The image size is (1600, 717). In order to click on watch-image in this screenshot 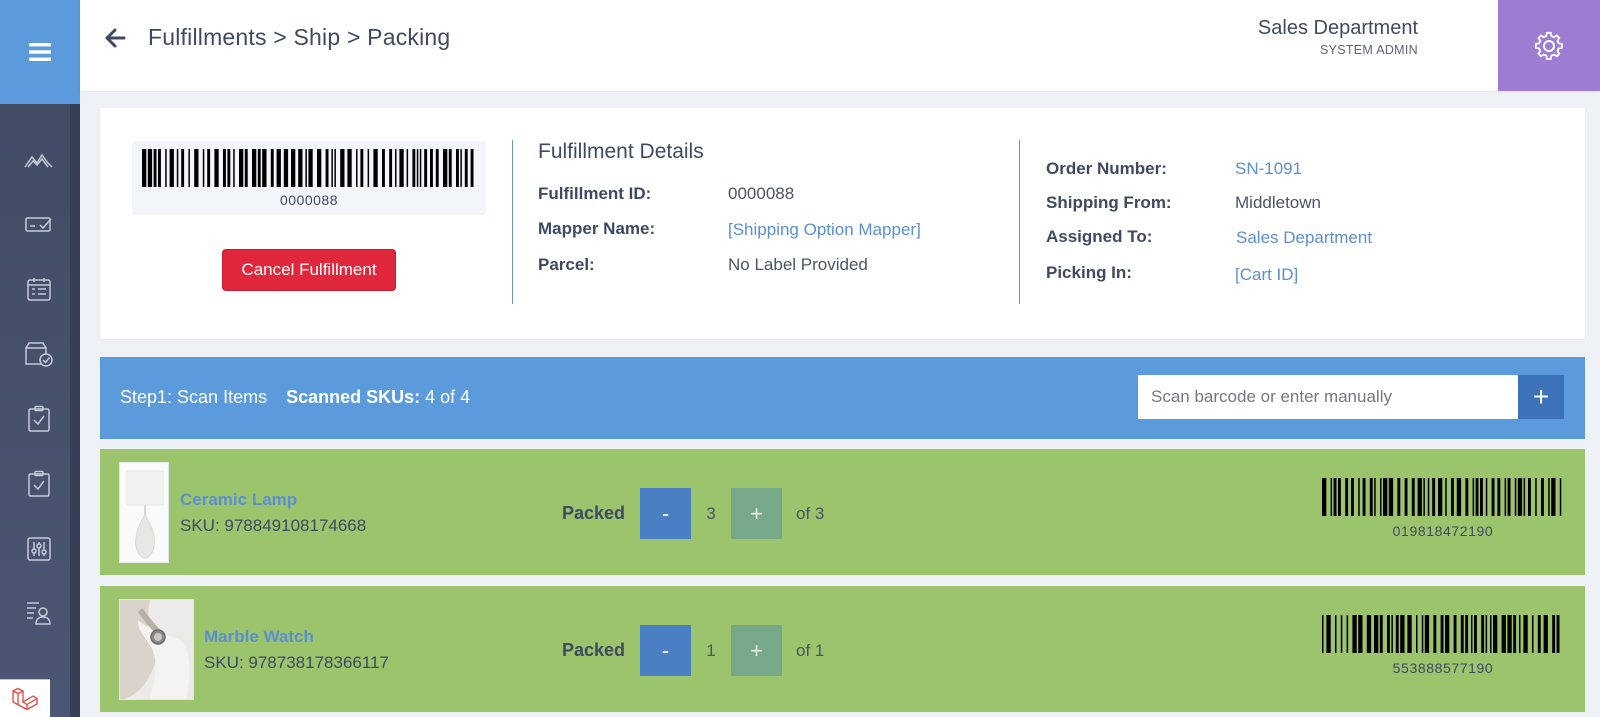, I will do `click(156, 649)`.